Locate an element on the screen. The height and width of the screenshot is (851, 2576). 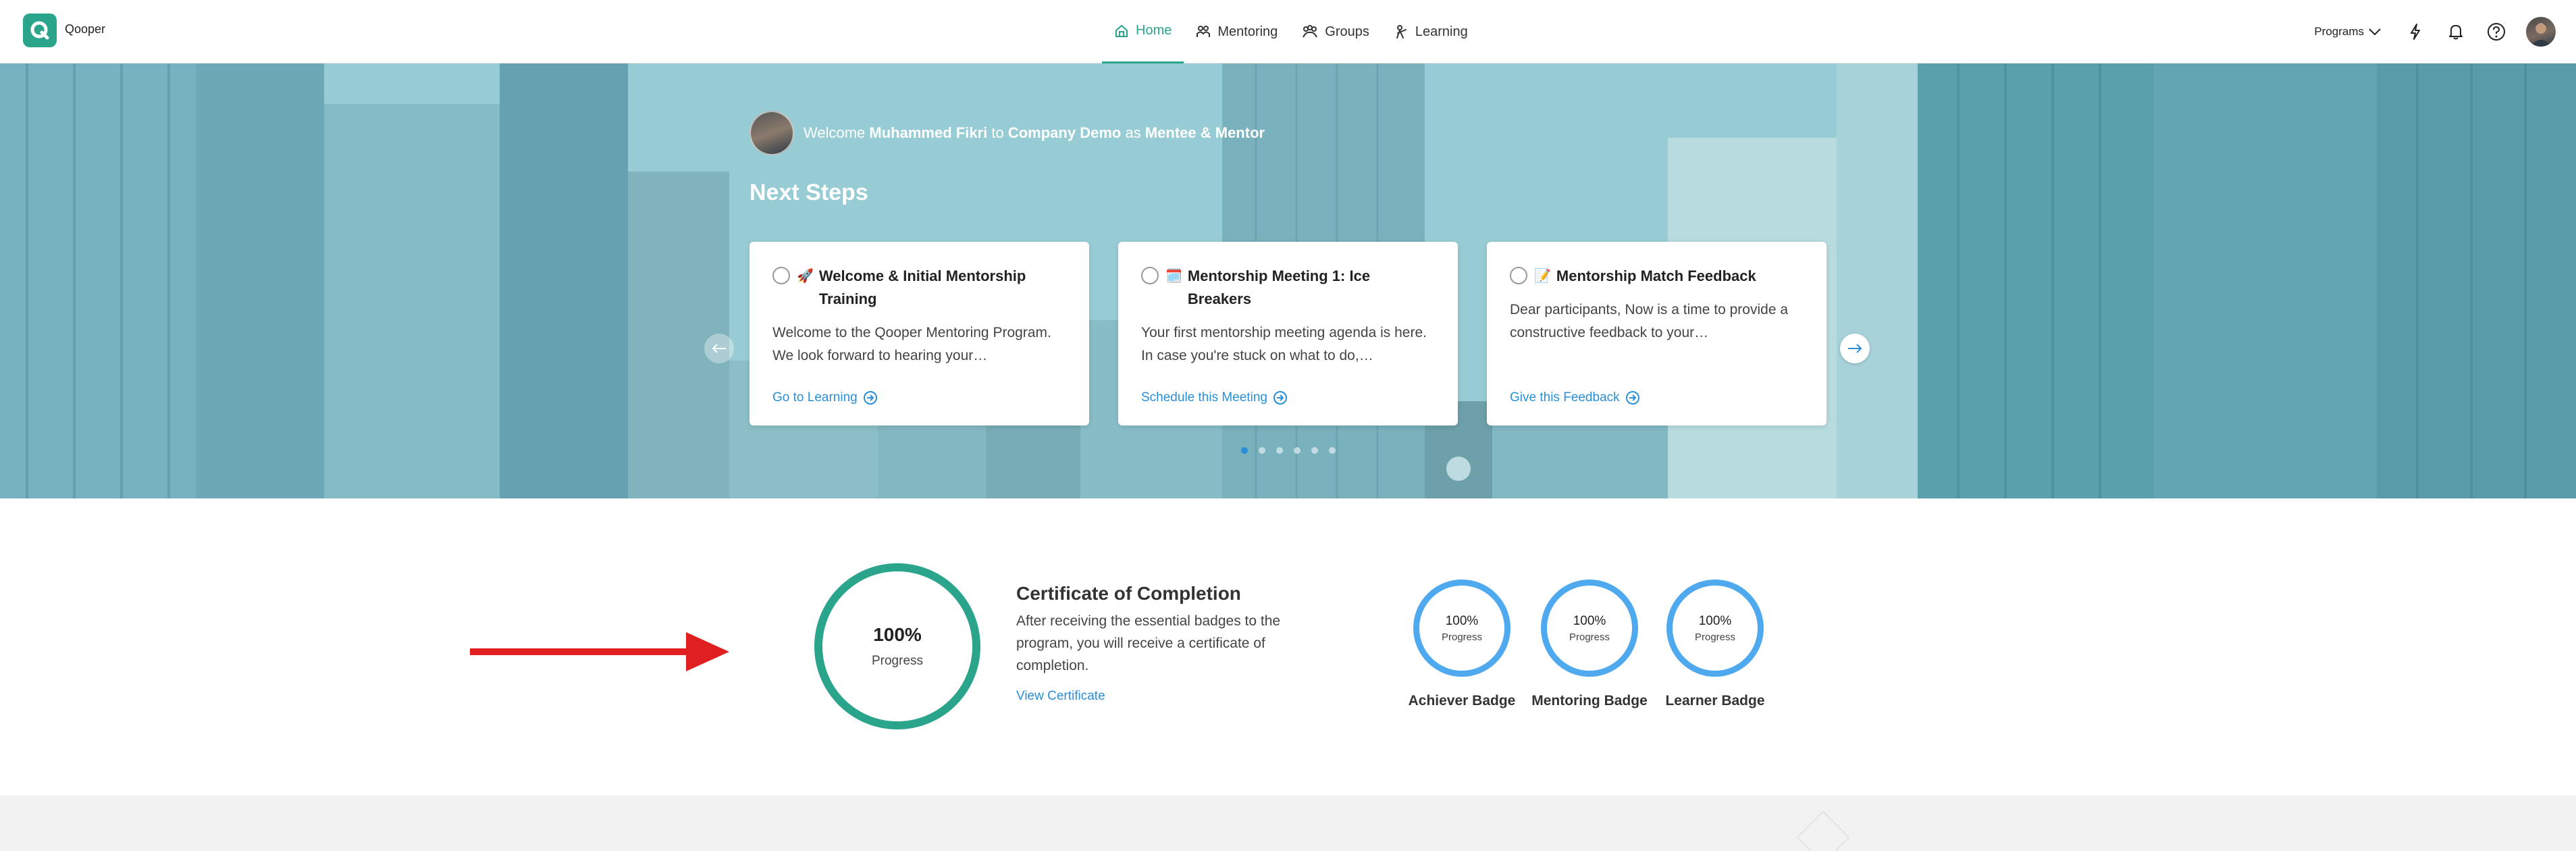
welcome-to: to is located at coordinates (997, 132).